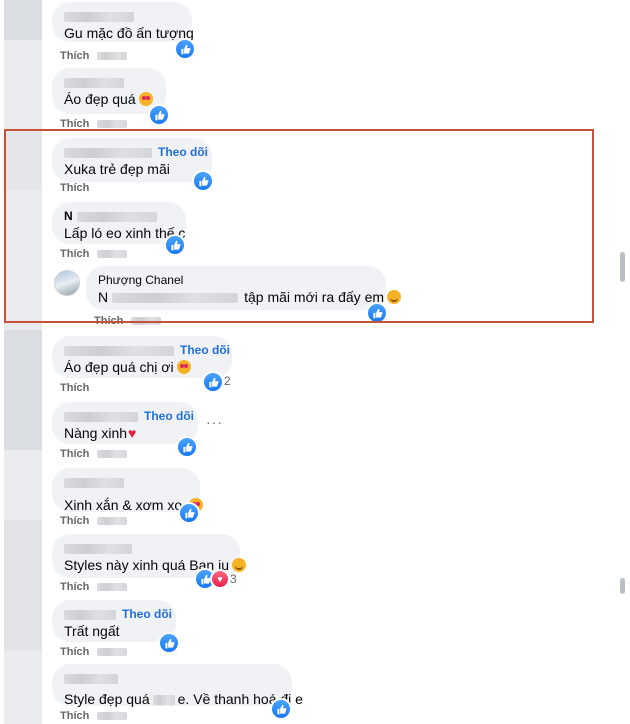 The width and height of the screenshot is (630, 724). I want to click on comment-text: Áo đẹp quá, so click(109, 99).